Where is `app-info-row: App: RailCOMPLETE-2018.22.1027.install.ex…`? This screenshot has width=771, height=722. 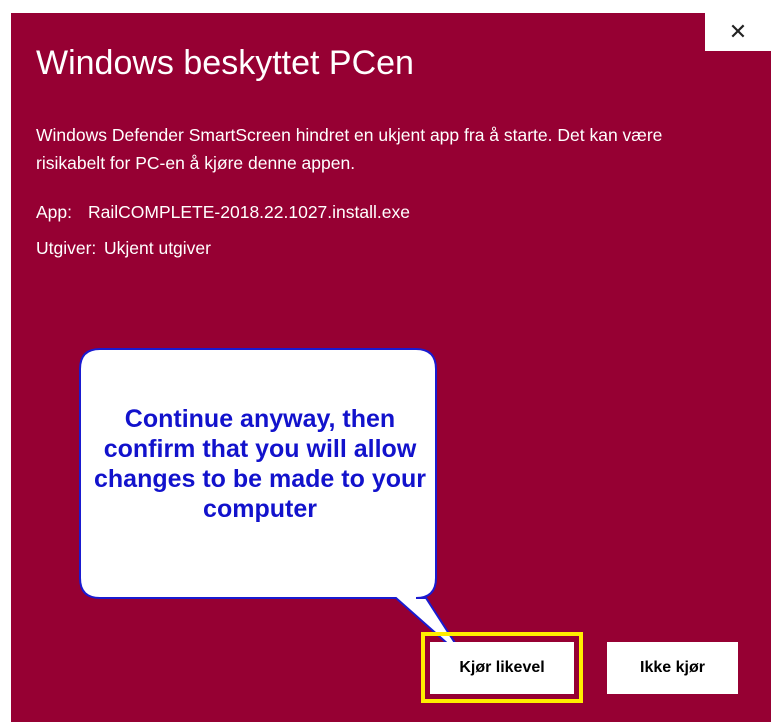
app-info-row: App: RailCOMPLETE-2018.22.1027.install.ex… is located at coordinates (223, 212).